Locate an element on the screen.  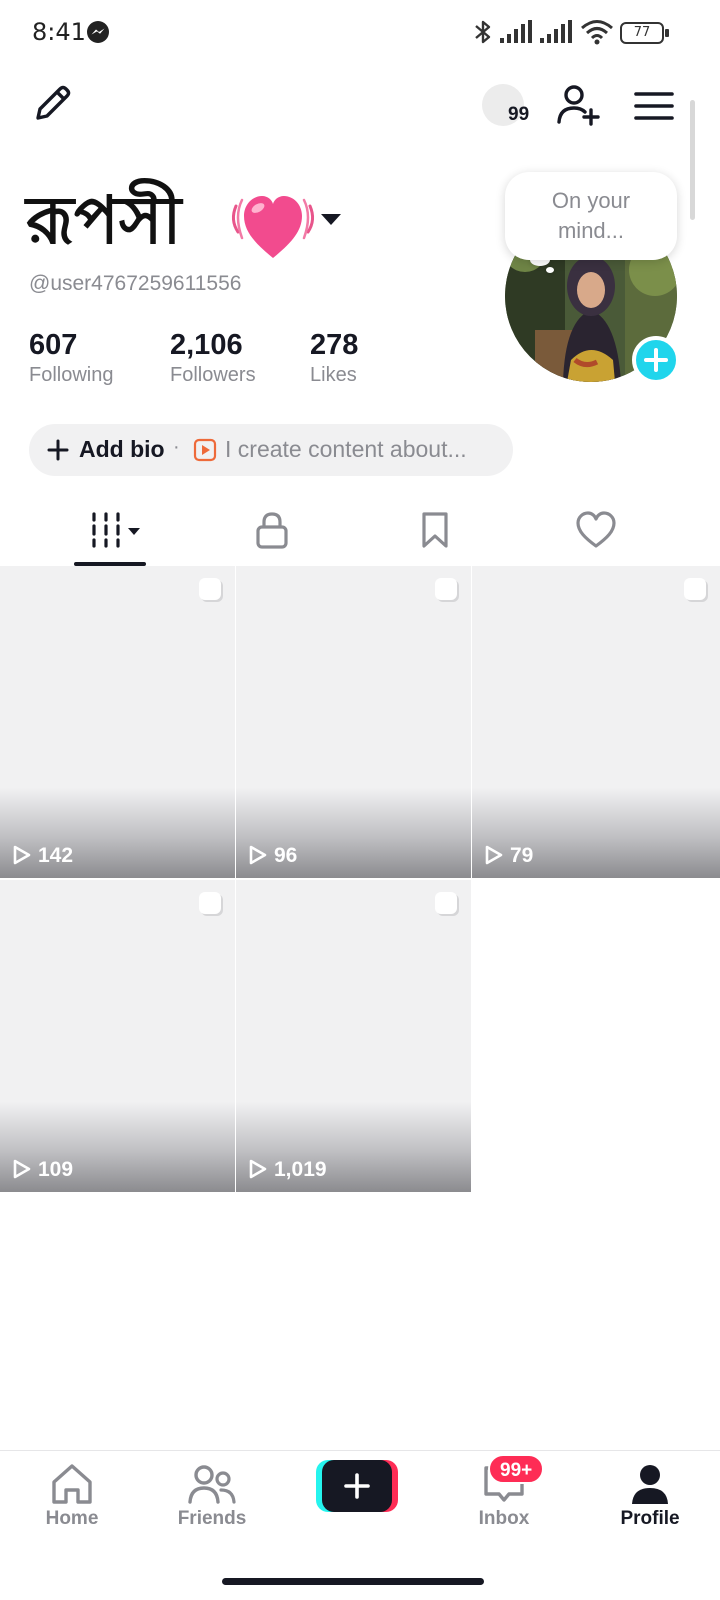
battery-level: 77 is located at coordinates (642, 33).